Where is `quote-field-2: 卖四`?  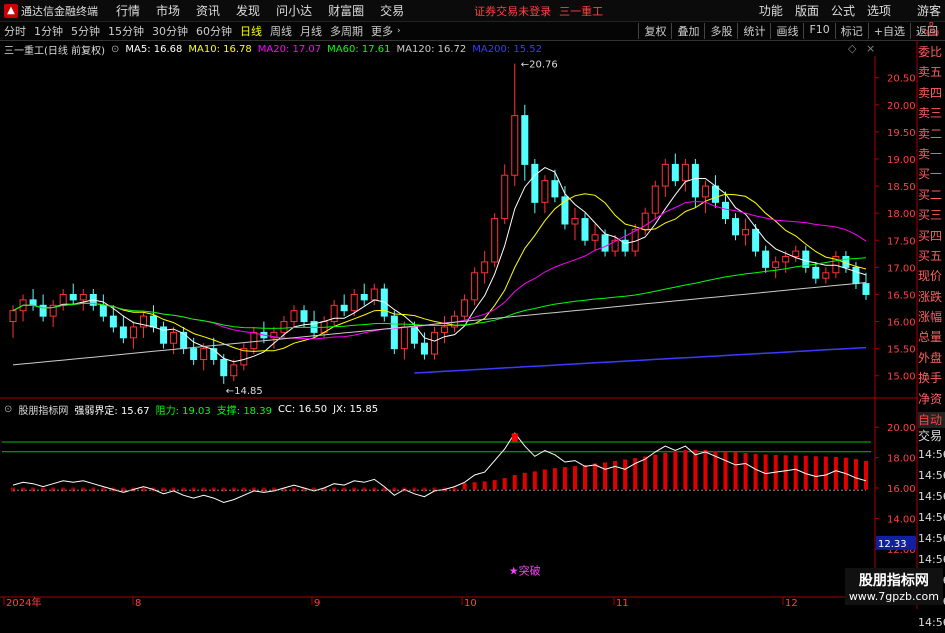
quote-field-2: 卖四 is located at coordinates (930, 92).